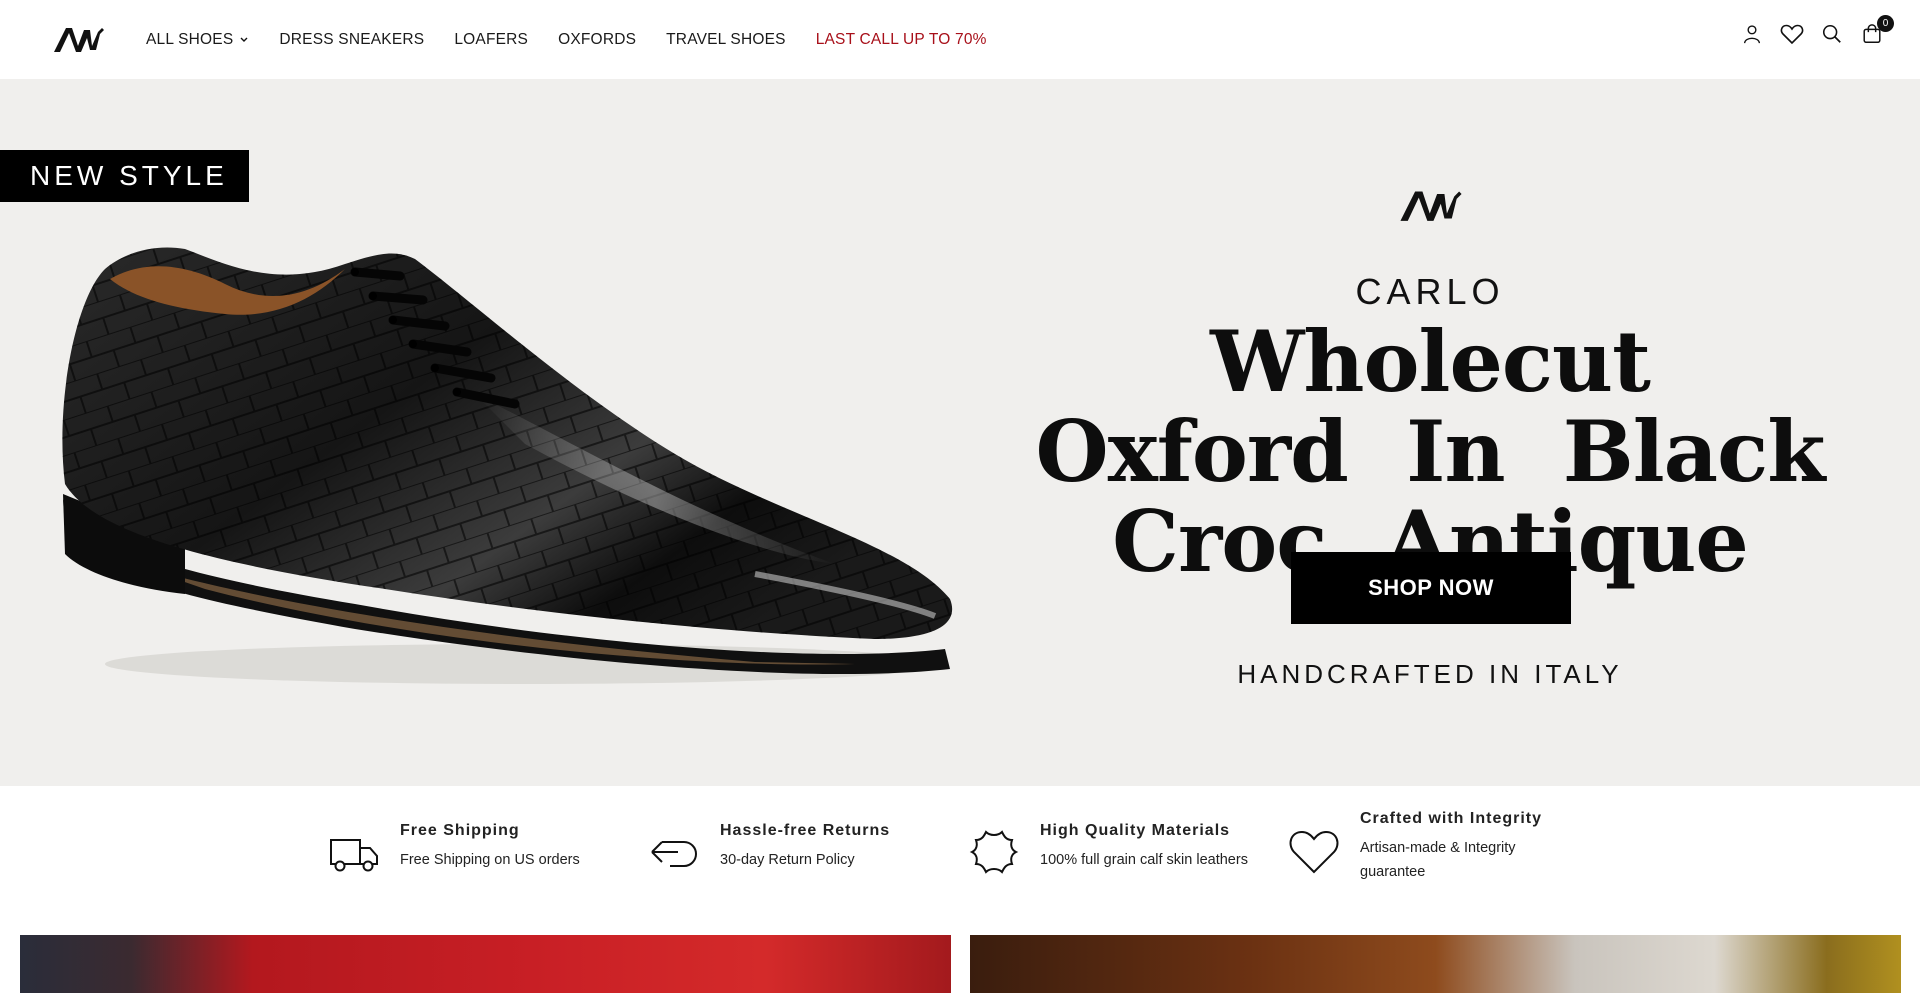 This screenshot has height=993, width=1920. I want to click on promo-tile-right, so click(1435, 964).